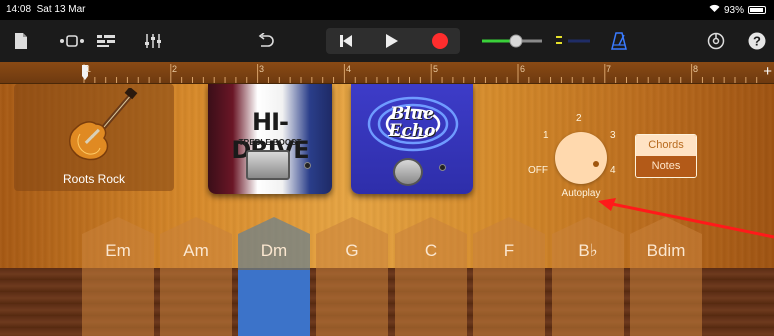 The height and width of the screenshot is (336, 774). Describe the element at coordinates (72, 41) in the screenshot. I see `view-toggle-icon` at that location.